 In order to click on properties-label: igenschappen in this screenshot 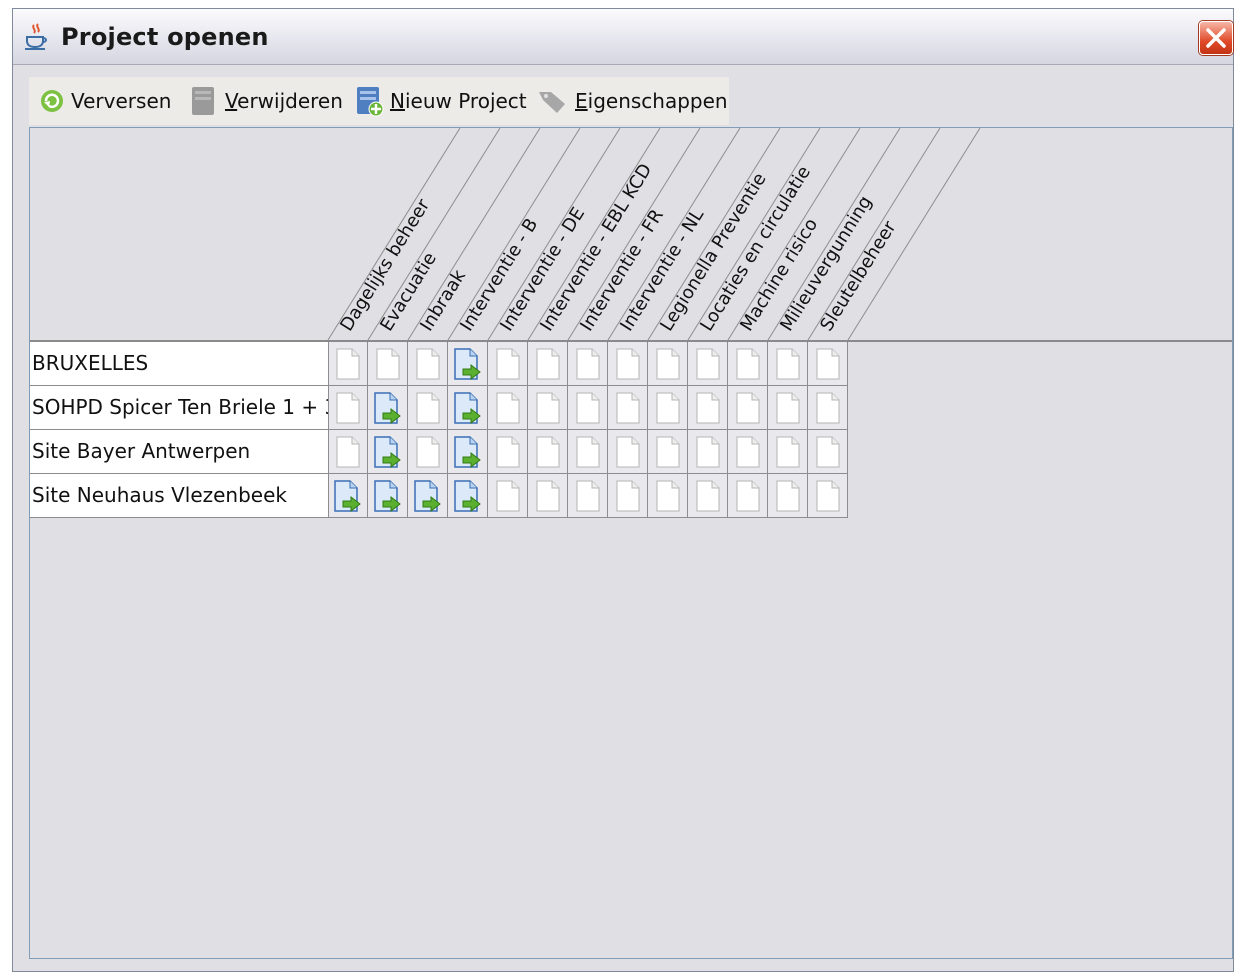, I will do `click(657, 101)`.